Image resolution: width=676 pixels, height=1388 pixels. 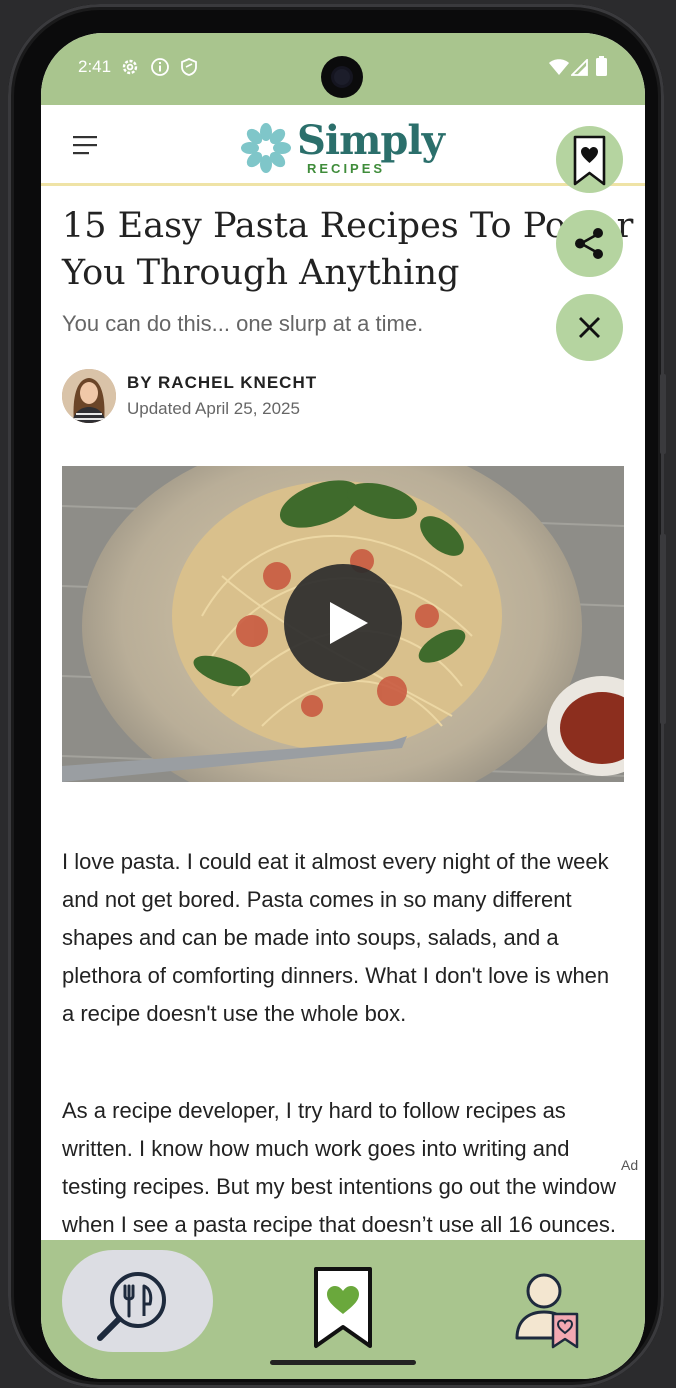 What do you see at coordinates (213, 408) in the screenshot?
I see `updated-date: Updated April 25, 2025` at bounding box center [213, 408].